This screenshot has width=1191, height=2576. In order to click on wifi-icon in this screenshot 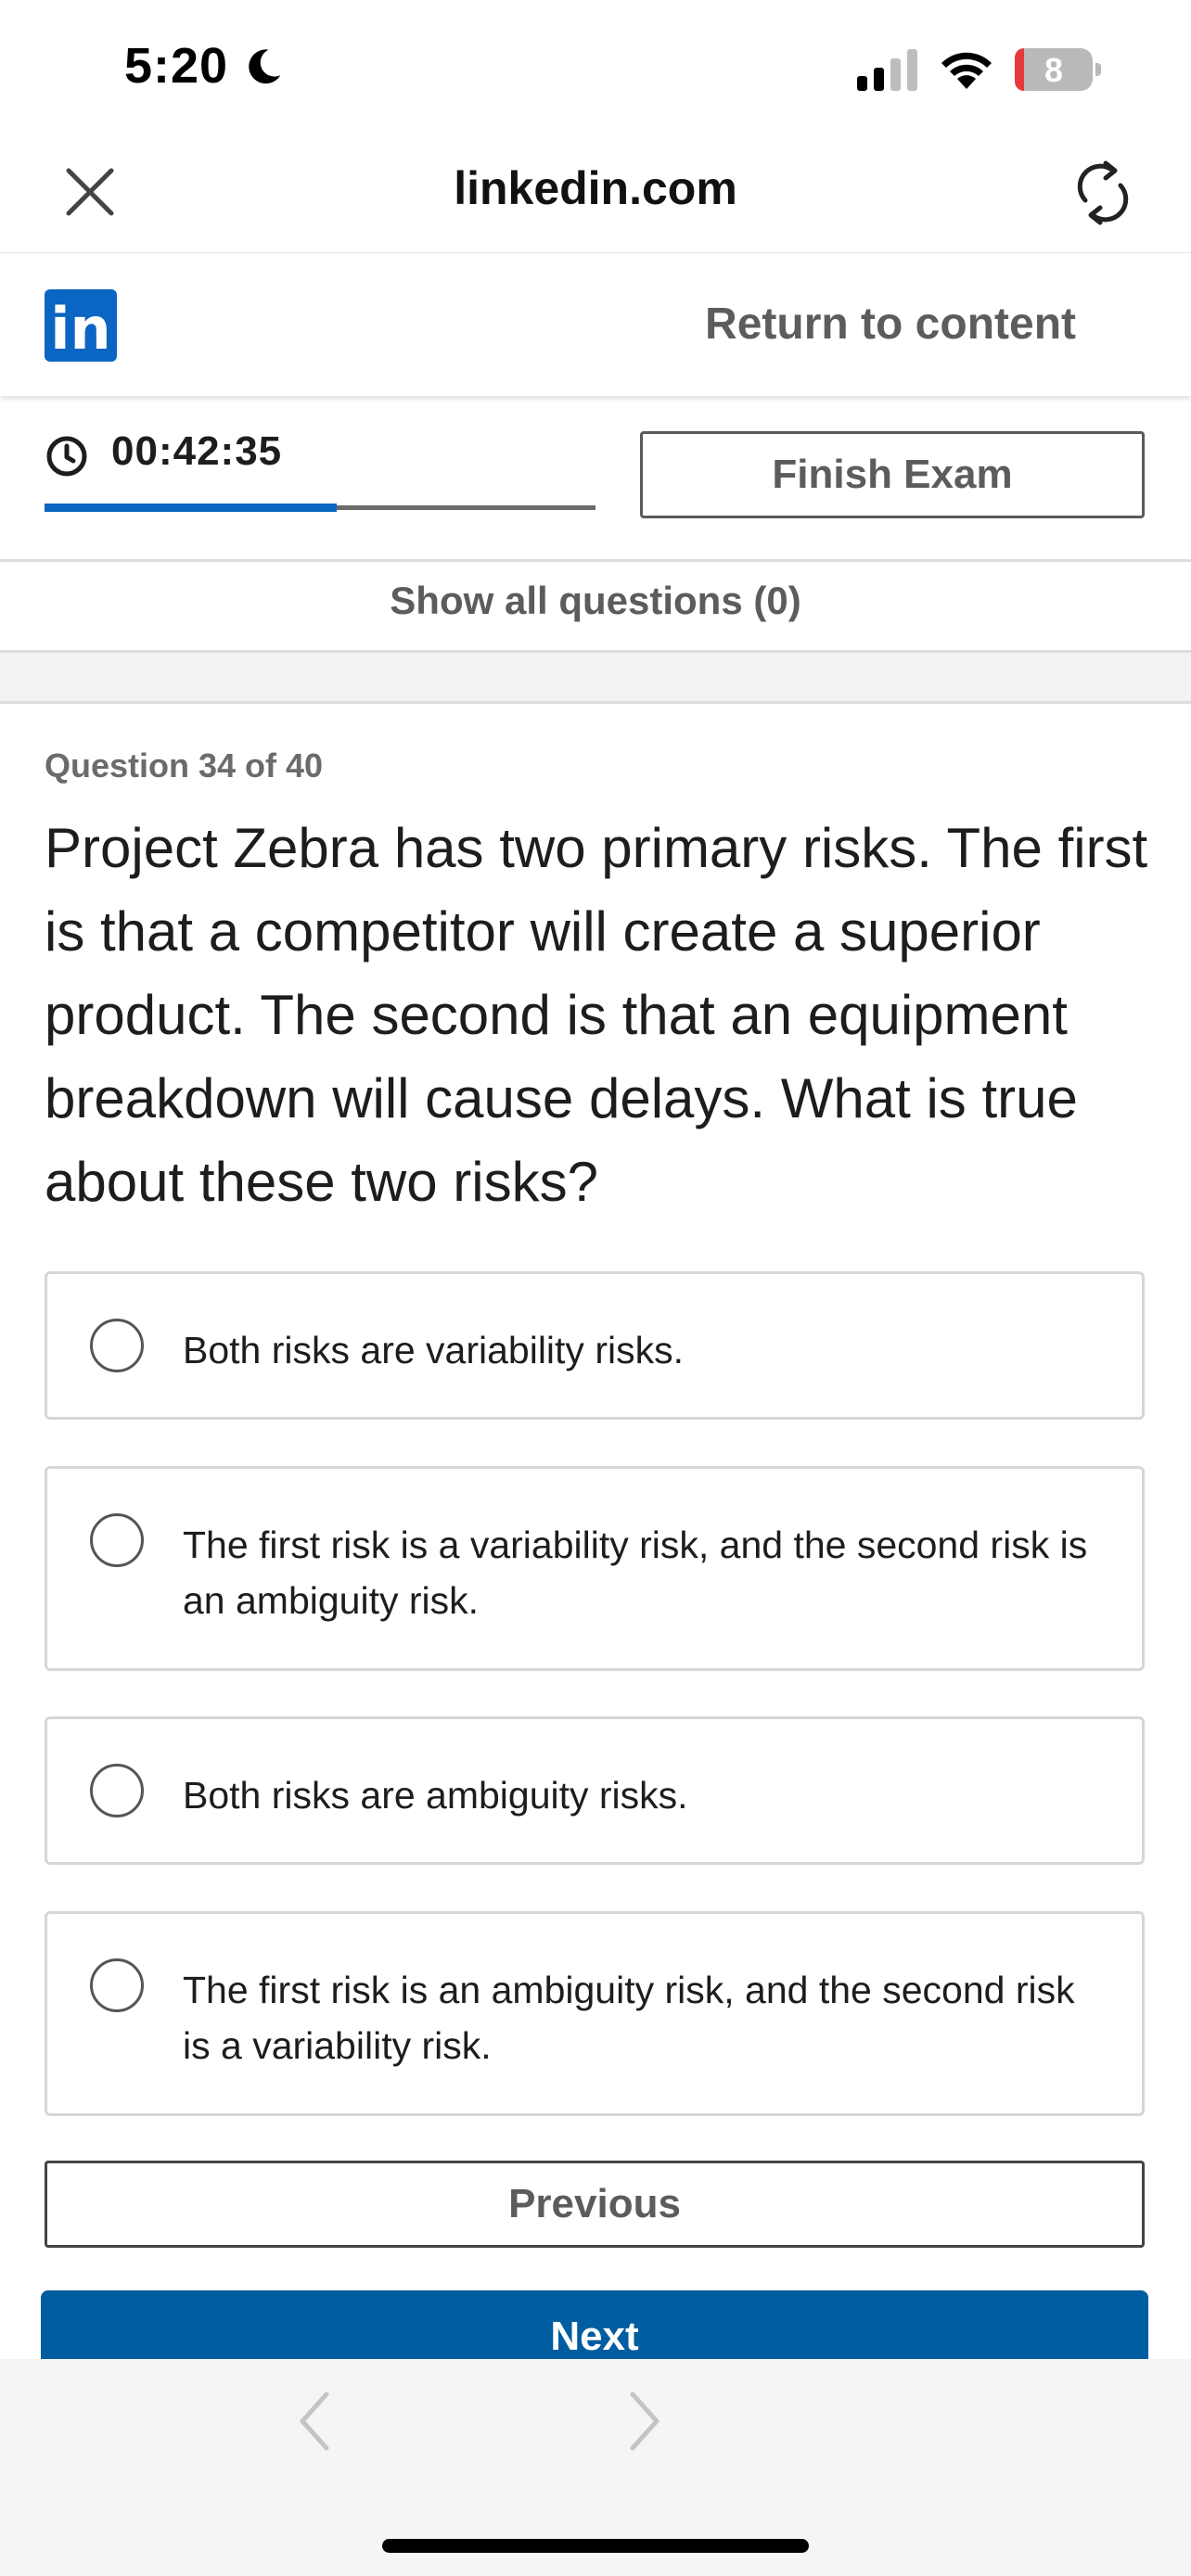, I will do `click(966, 71)`.